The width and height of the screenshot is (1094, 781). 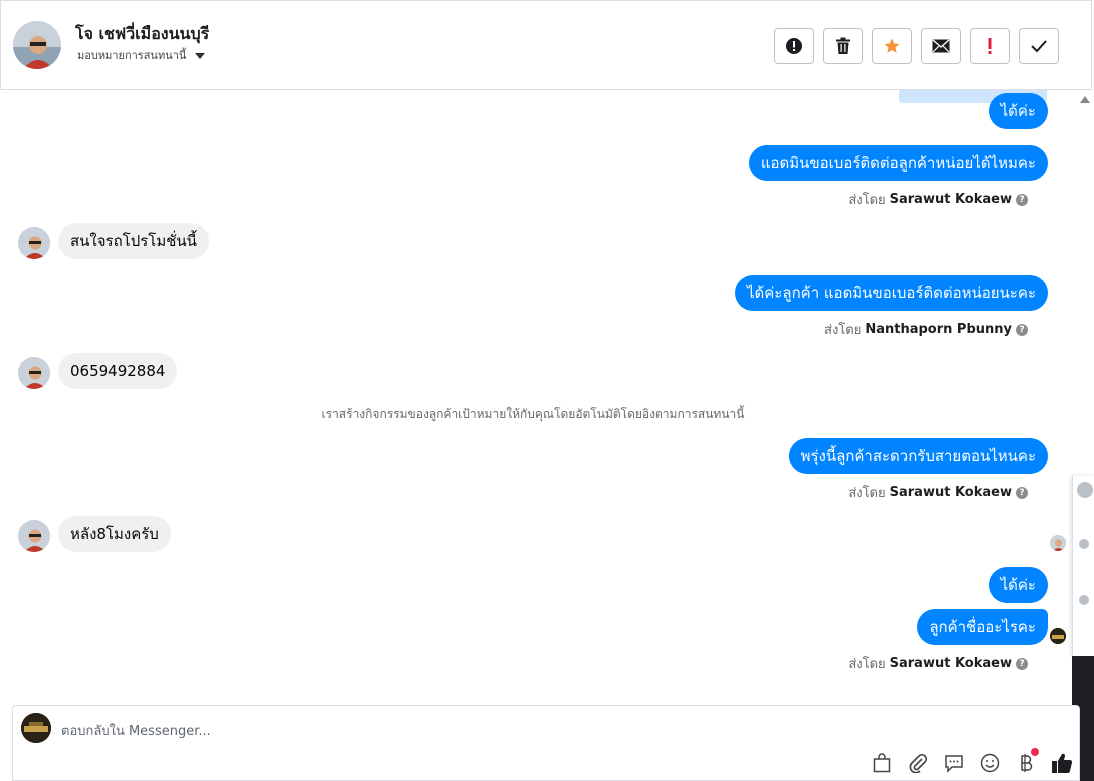 What do you see at coordinates (132, 55) in the screenshot?
I see `assign-label: มอบหมายการสนทนานี้` at bounding box center [132, 55].